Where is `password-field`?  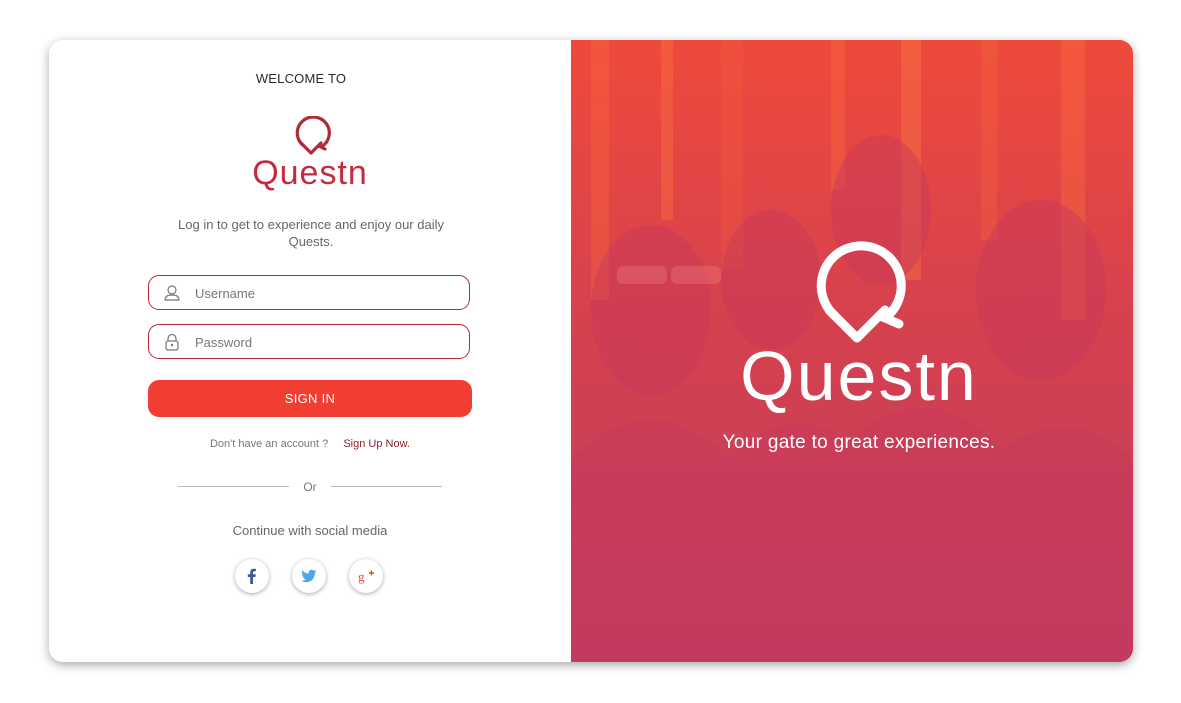
password-field is located at coordinates (309, 342).